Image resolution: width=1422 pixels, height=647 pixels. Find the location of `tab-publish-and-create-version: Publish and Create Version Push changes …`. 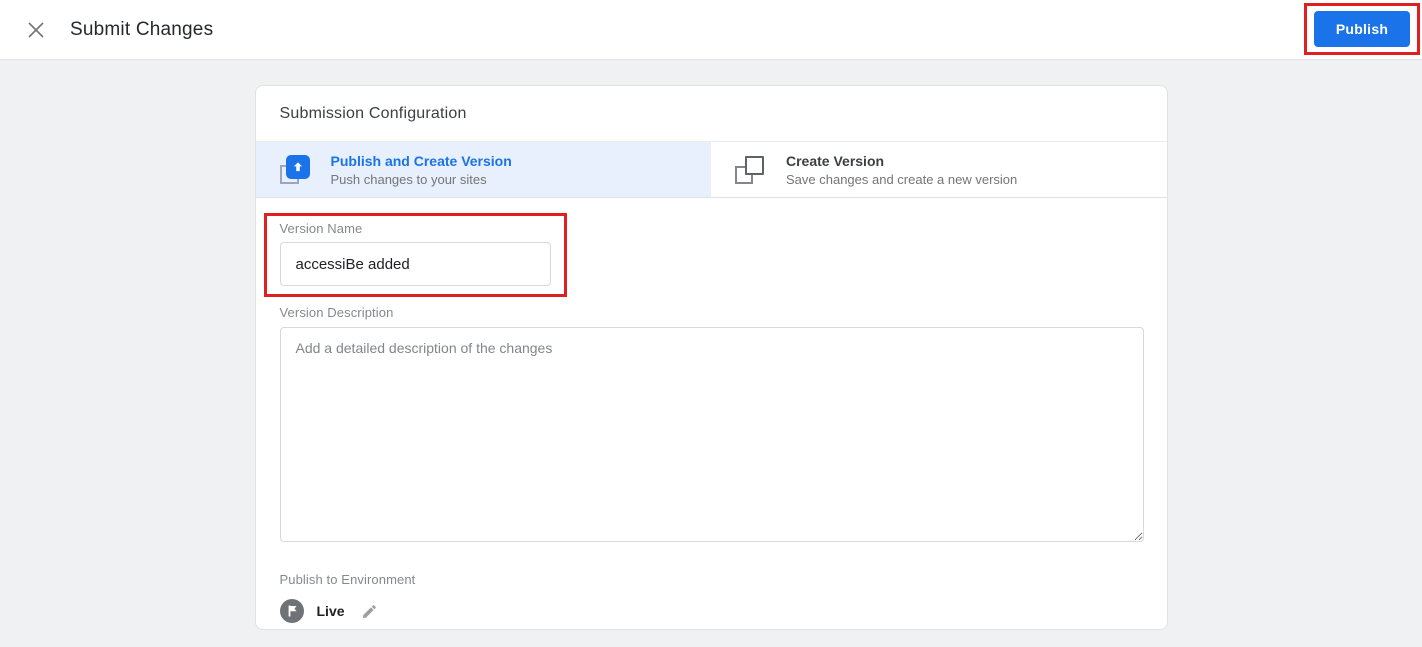

tab-publish-and-create-version: Publish and Create Version Push changes … is located at coordinates (483, 169).